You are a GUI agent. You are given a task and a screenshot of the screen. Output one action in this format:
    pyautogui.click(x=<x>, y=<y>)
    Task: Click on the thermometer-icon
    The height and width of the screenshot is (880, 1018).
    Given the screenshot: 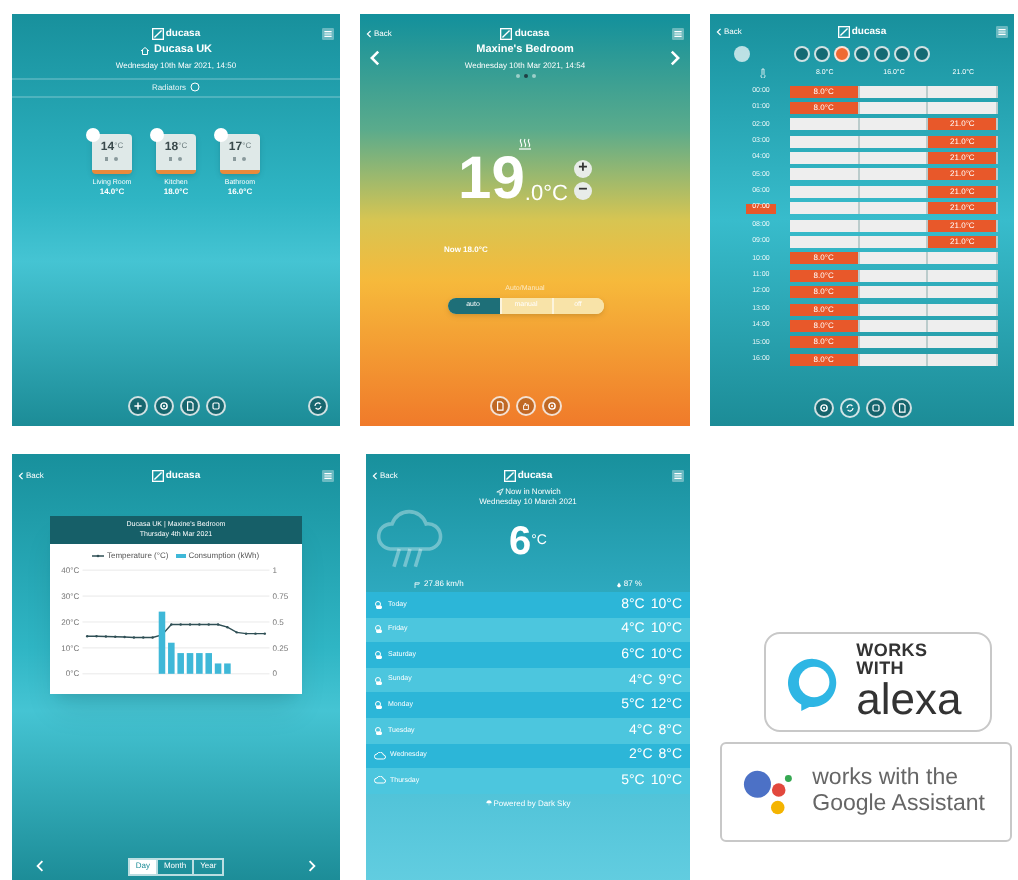 What is the action you would take?
    pyautogui.click(x=763, y=73)
    